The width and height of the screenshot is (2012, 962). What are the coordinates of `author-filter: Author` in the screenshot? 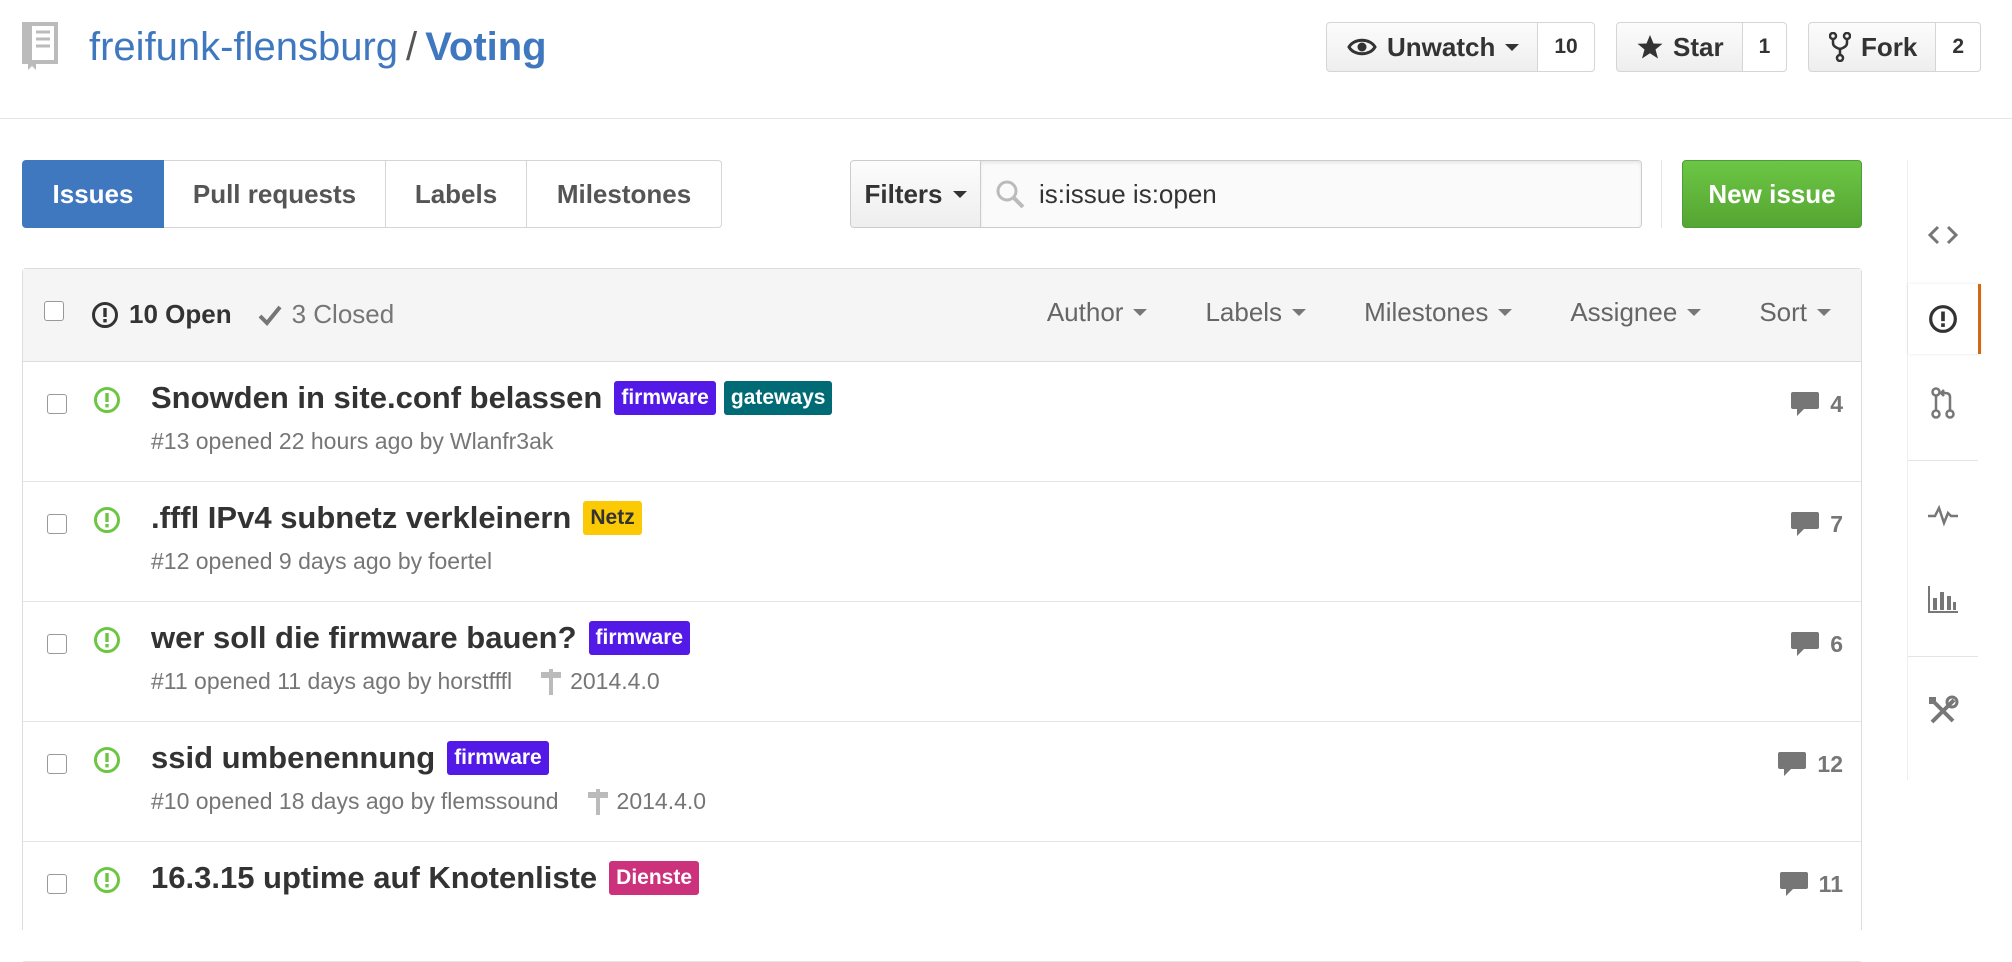 It's located at (1097, 312).